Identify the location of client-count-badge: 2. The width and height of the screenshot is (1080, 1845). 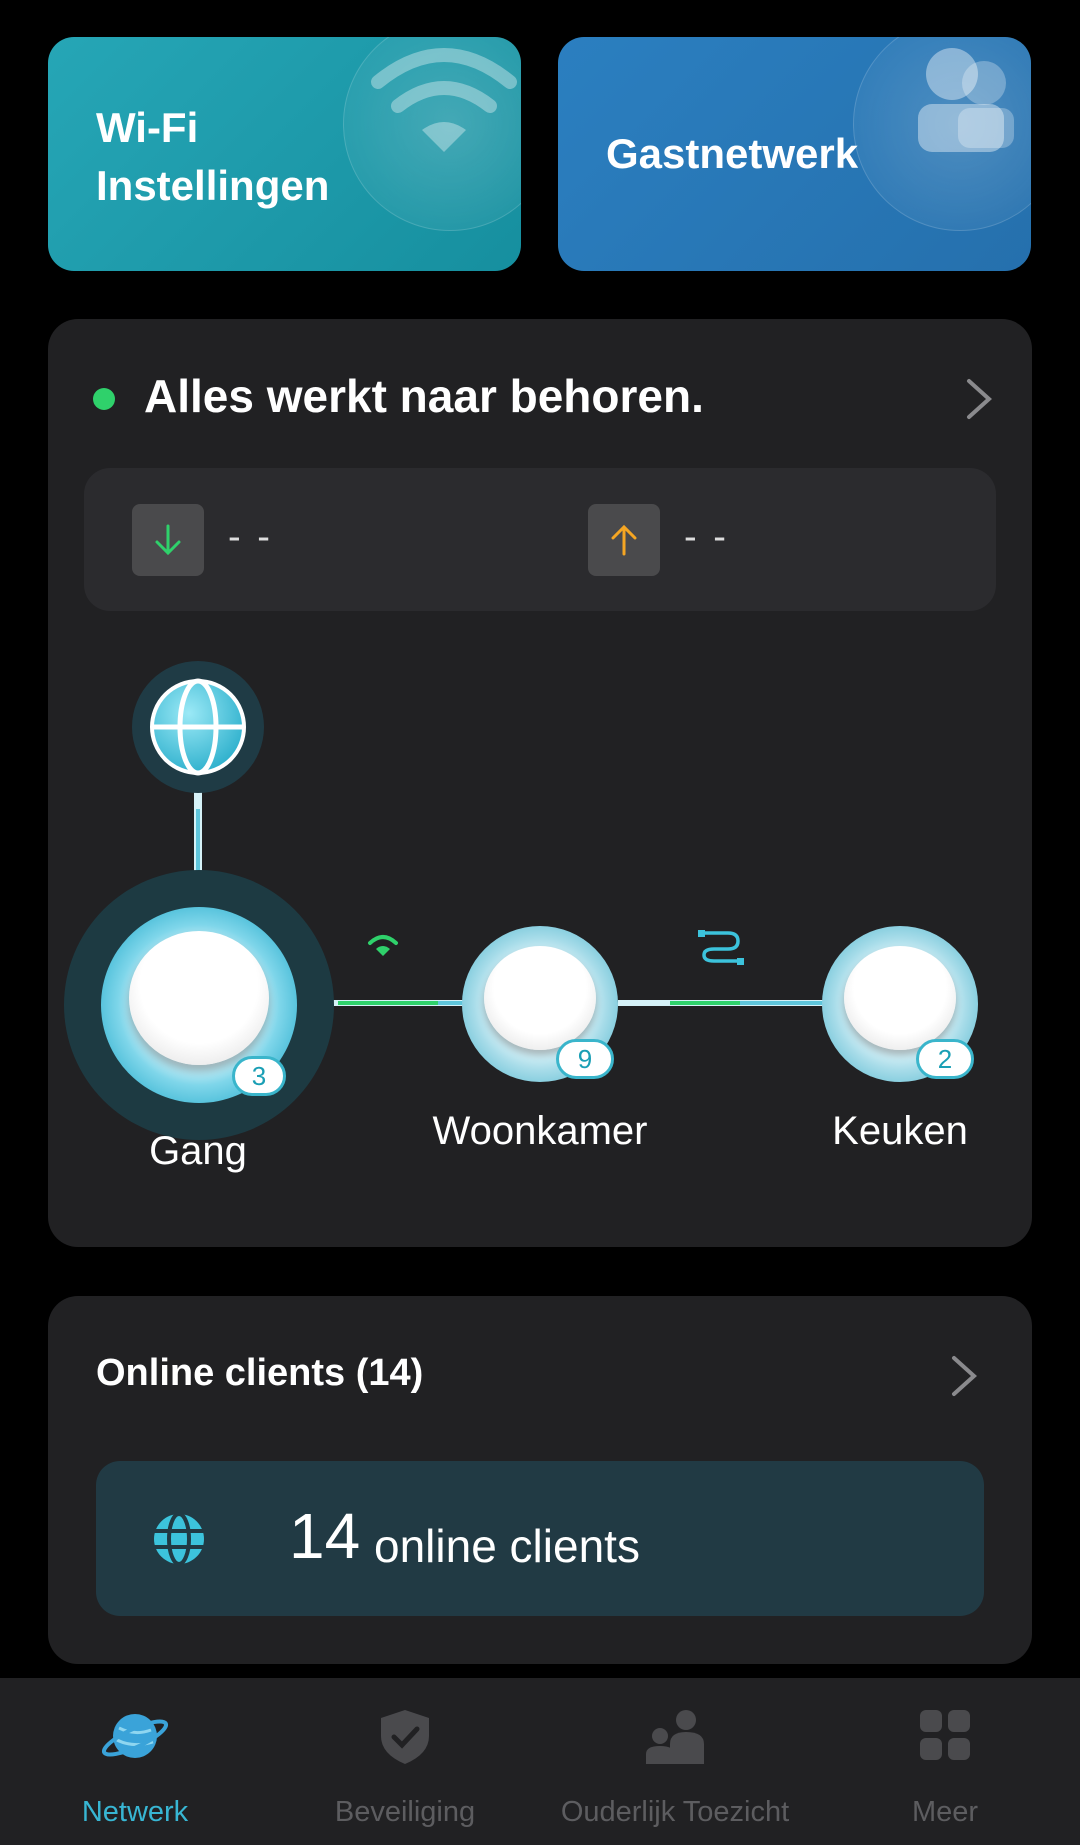
(945, 1059).